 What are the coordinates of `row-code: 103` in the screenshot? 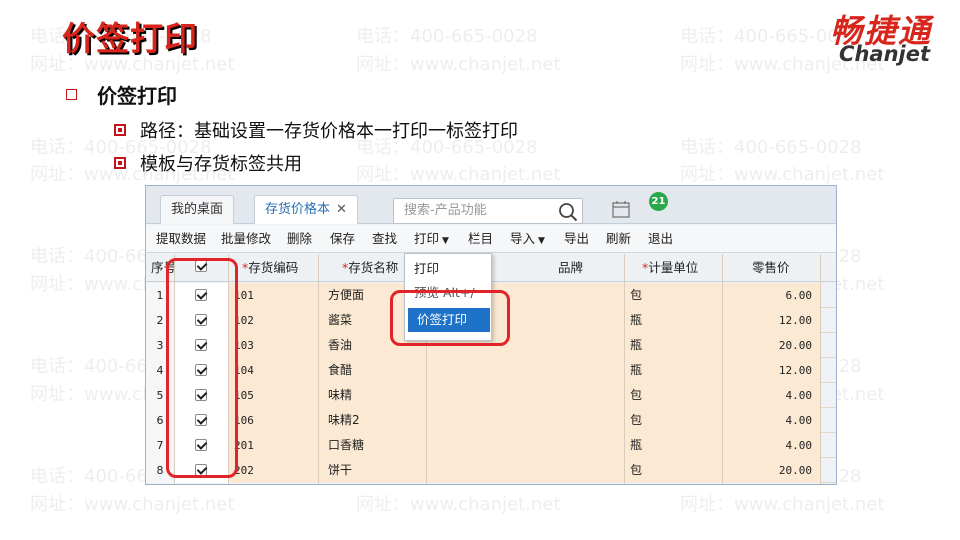 It's located at (273, 345).